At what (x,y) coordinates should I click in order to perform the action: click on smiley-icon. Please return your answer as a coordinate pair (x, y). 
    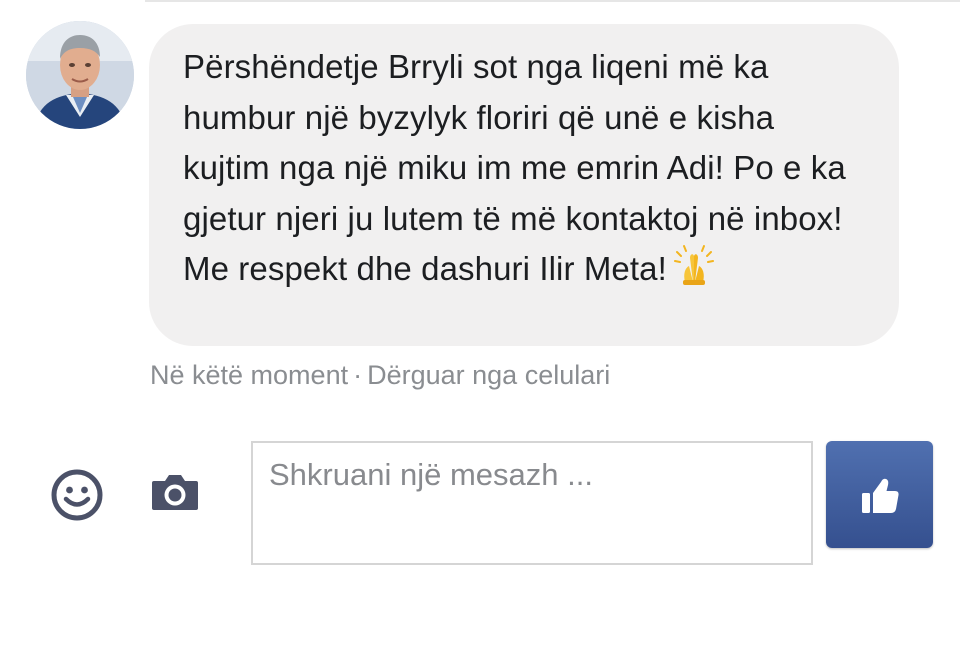
    Looking at the image, I should click on (77, 495).